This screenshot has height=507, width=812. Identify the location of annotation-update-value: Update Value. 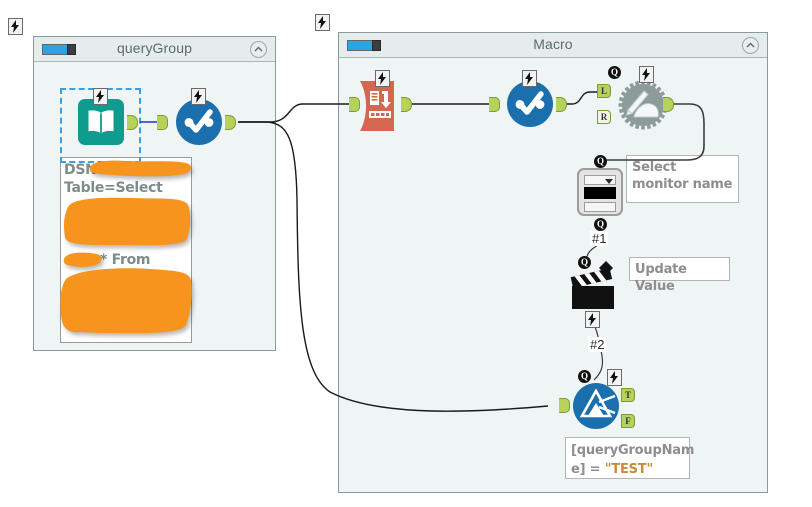
(679, 275).